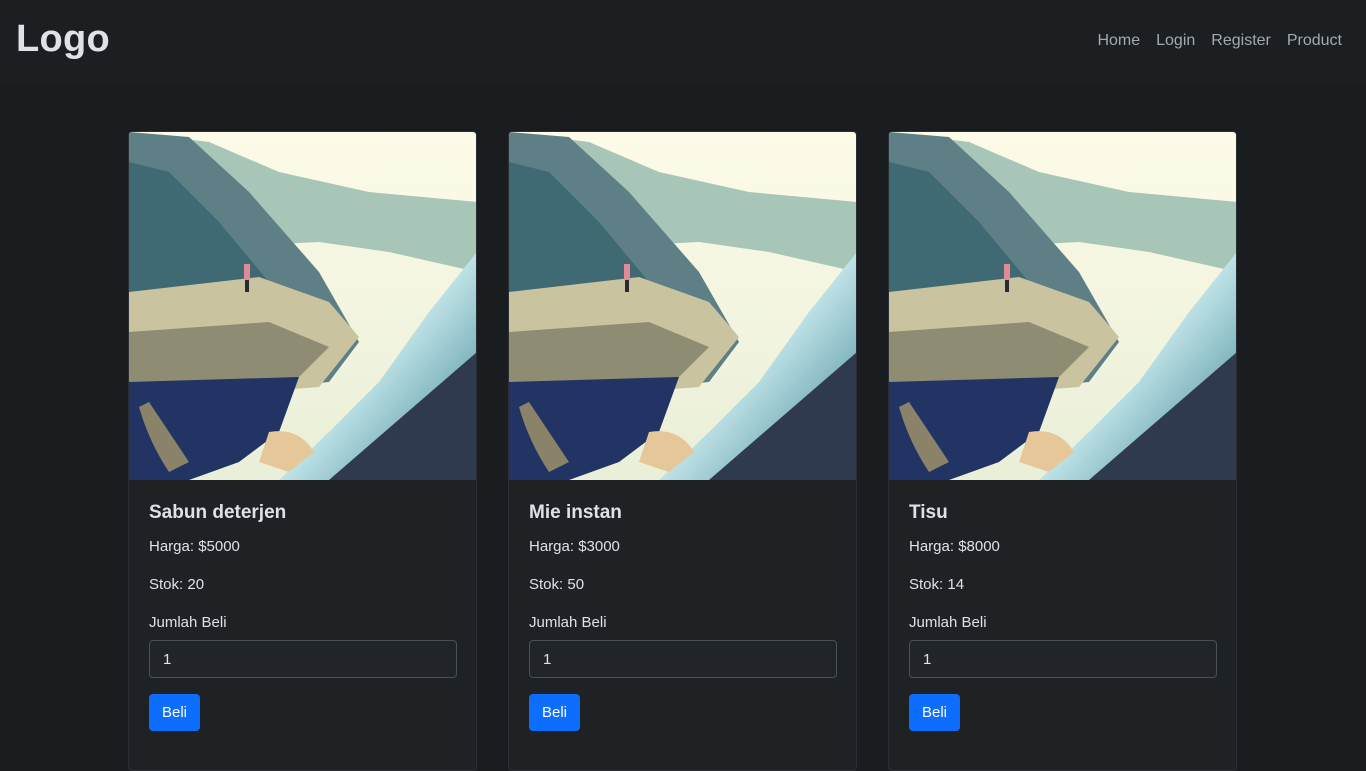 This screenshot has height=771, width=1366. I want to click on nav-link-home: Home, so click(1118, 41).